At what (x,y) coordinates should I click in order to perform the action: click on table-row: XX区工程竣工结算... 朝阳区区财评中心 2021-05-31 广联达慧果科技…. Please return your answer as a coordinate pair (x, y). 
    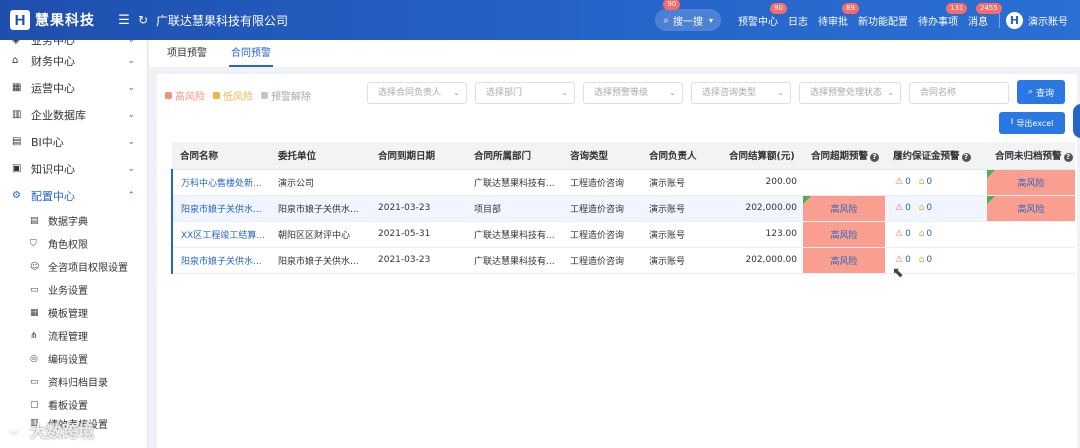
    Looking at the image, I should click on (623, 234).